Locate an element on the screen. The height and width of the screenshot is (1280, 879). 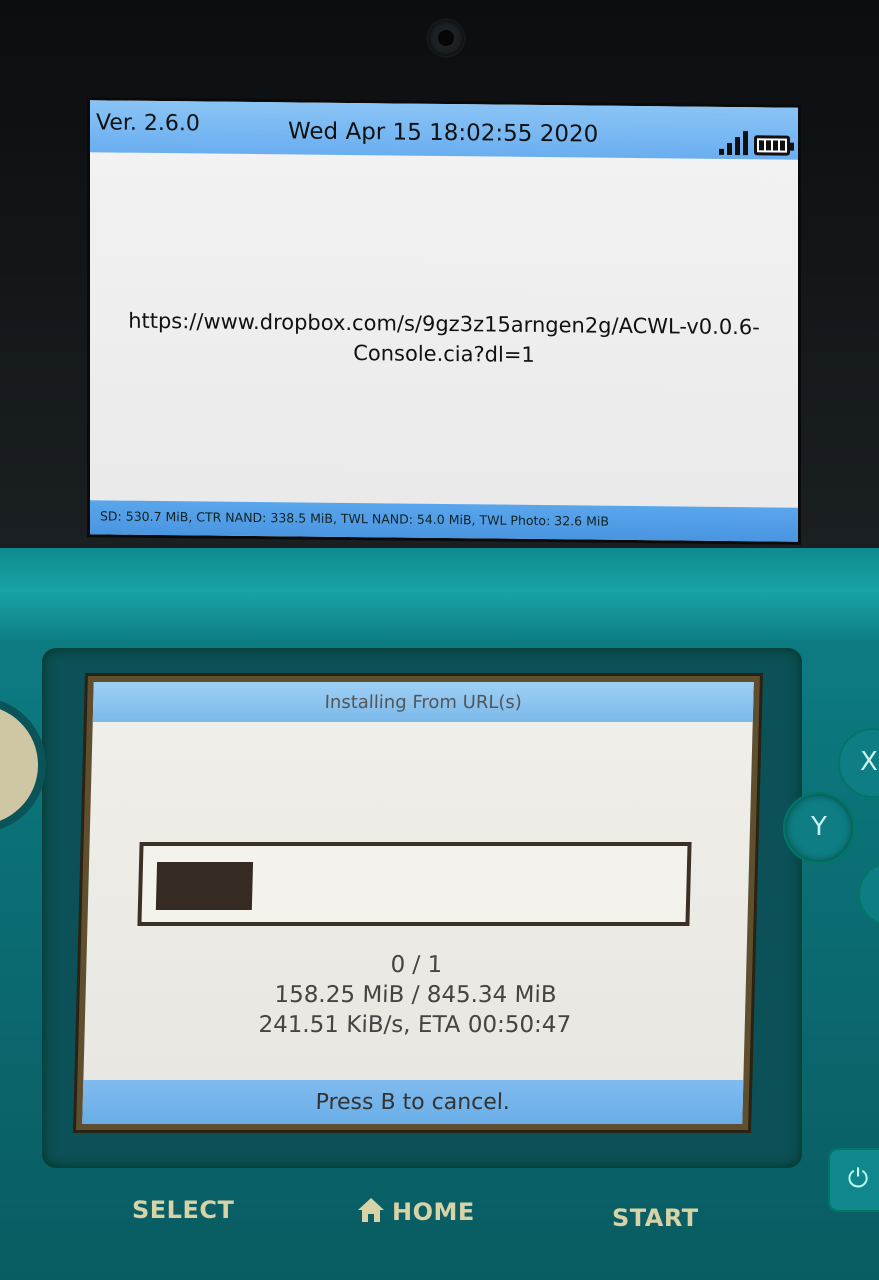
datetime-label: Wed Apr 15 18:02:55 2020 is located at coordinates (443, 133).